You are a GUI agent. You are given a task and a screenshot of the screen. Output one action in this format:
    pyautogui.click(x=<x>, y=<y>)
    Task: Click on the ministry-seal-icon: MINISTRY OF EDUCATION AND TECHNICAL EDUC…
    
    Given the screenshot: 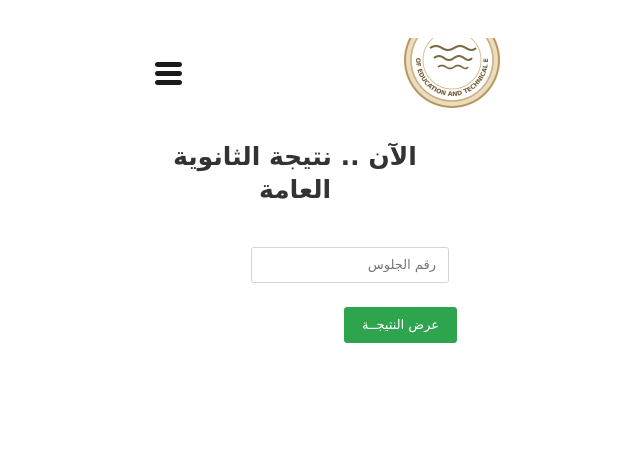 What is the action you would take?
    pyautogui.click(x=452, y=74)
    